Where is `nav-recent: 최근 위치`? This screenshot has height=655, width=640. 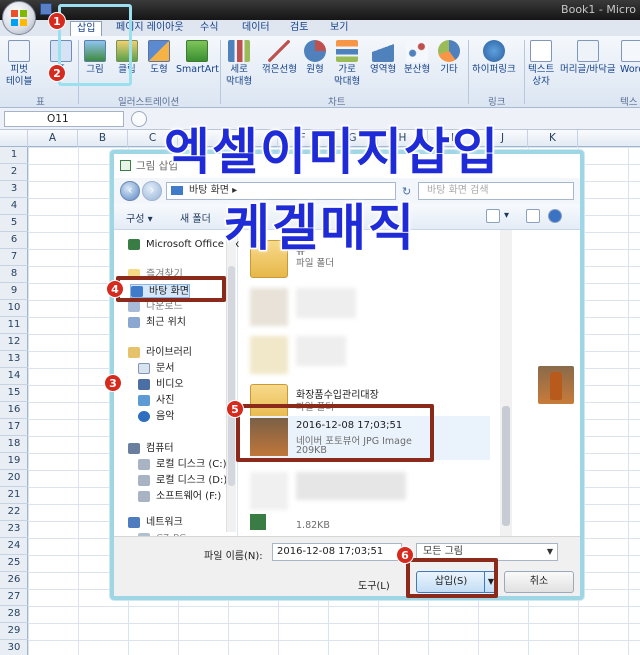 nav-recent: 최근 위치 is located at coordinates (157, 323).